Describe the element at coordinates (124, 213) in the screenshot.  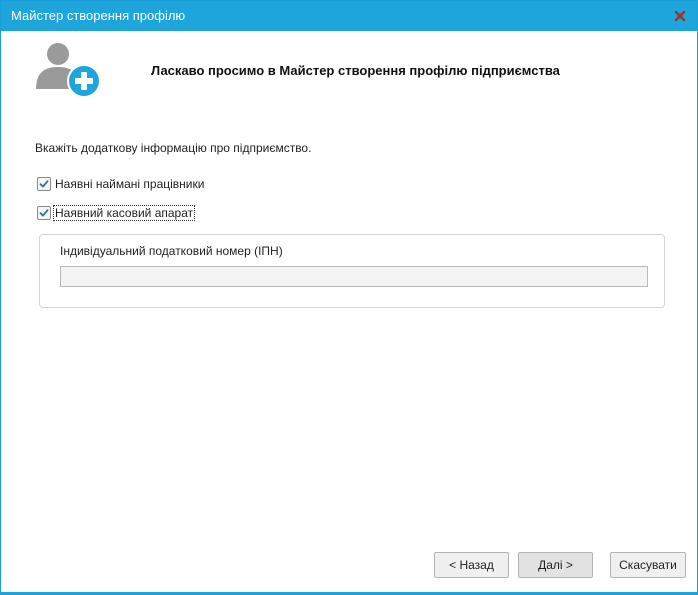
I see `checkbox-cash-register-label: Наявний касовий апарат` at that location.